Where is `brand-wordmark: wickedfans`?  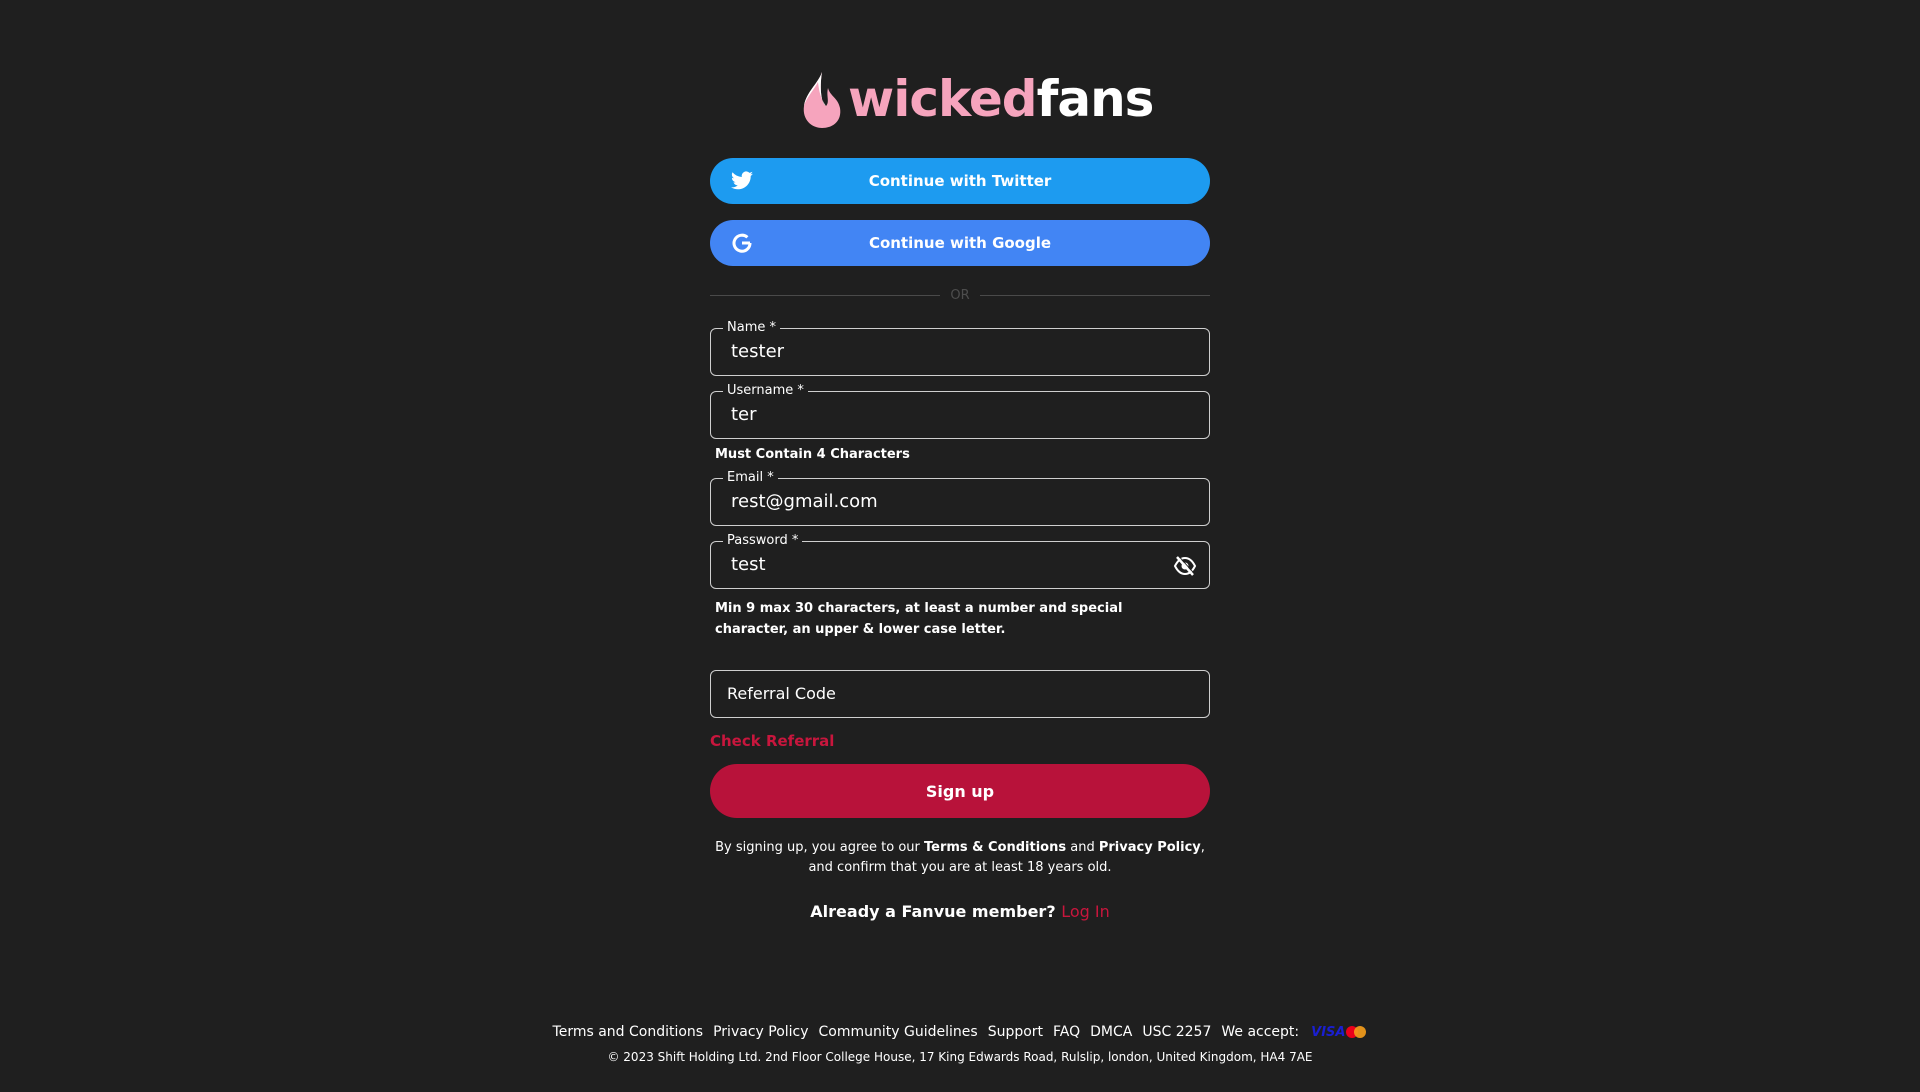 brand-wordmark: wickedfans is located at coordinates (1001, 99).